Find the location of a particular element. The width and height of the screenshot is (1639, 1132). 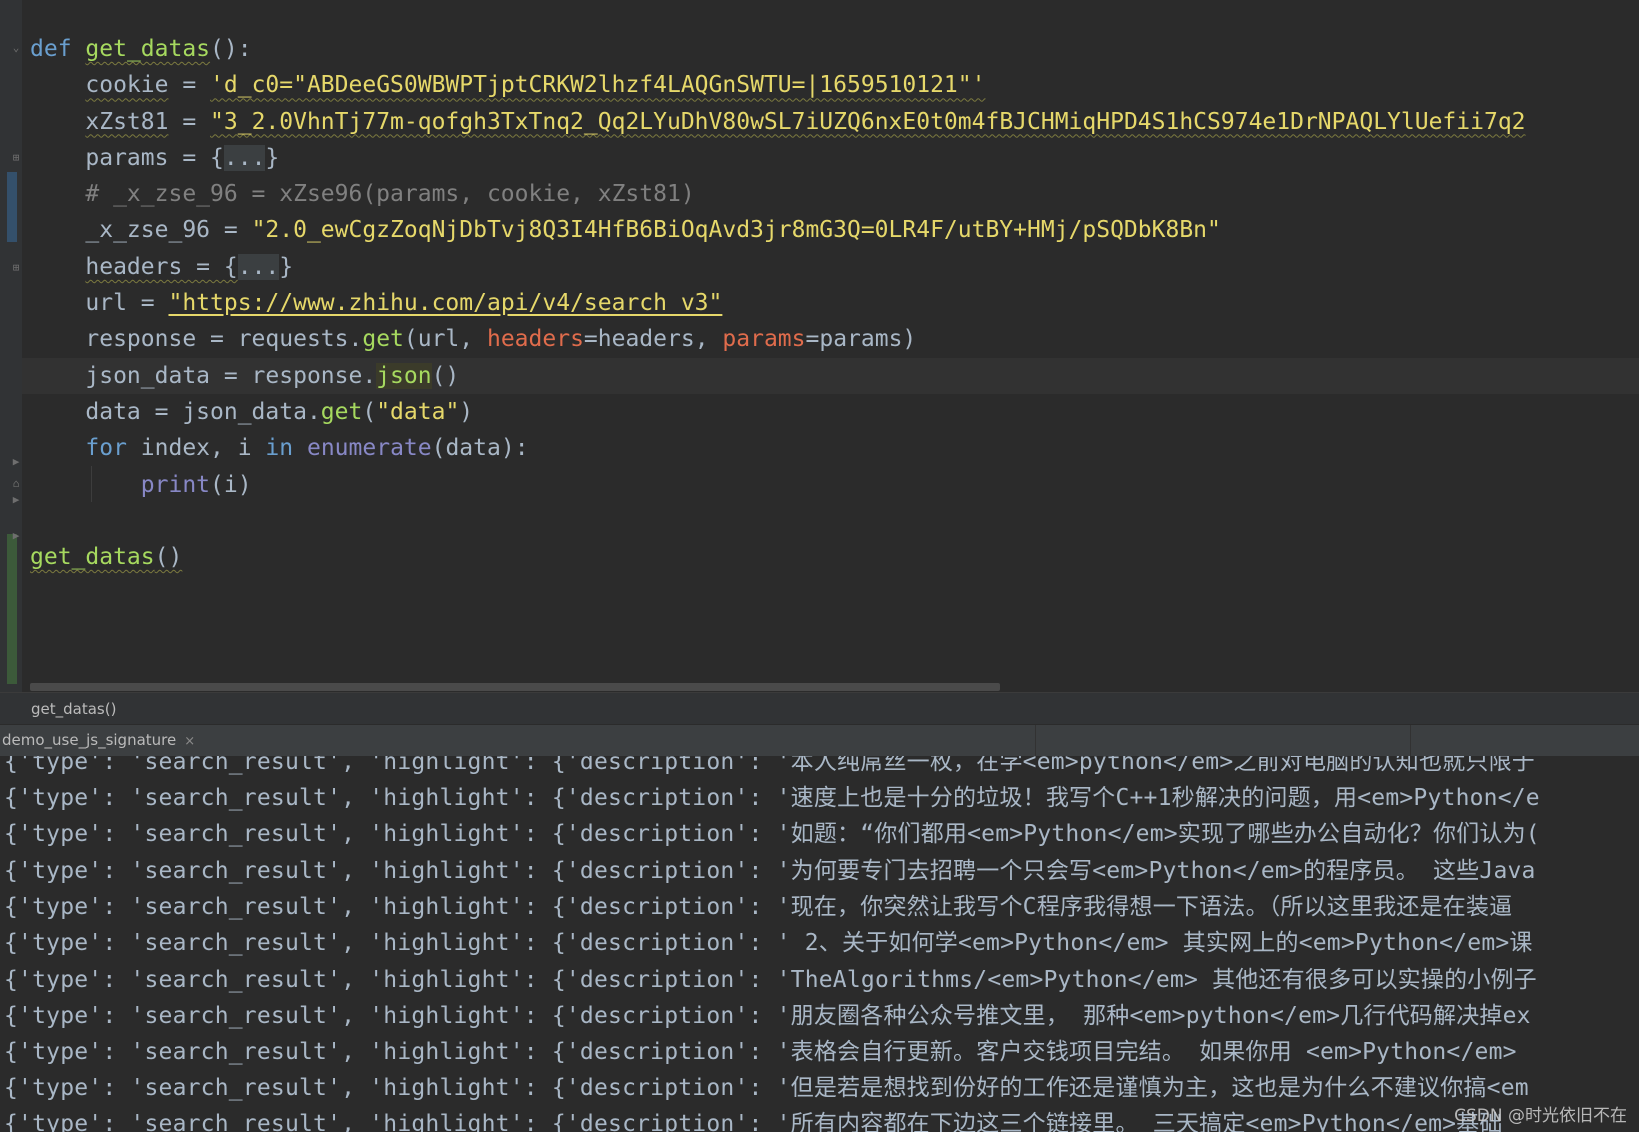

punctuation: (): is located at coordinates (231, 49).